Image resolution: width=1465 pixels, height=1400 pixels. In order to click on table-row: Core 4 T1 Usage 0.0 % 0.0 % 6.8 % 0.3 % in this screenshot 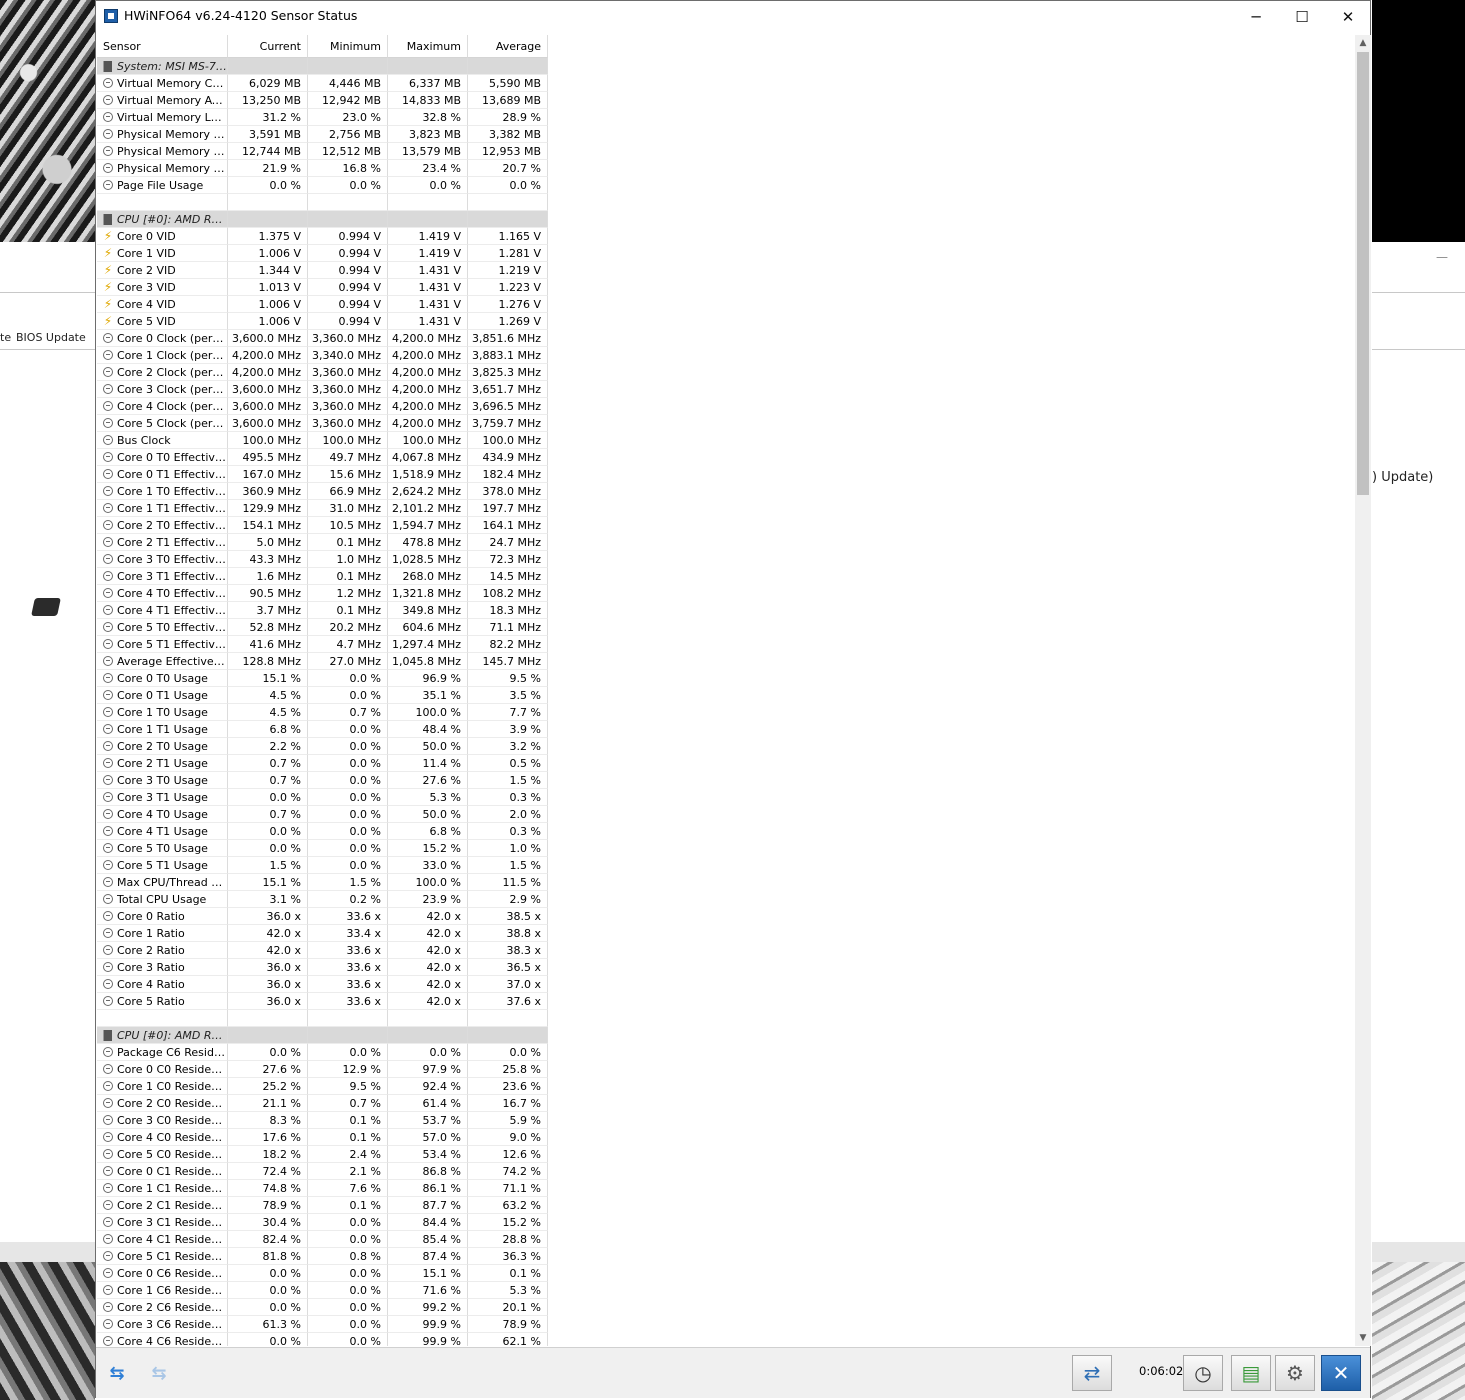, I will do `click(322, 831)`.